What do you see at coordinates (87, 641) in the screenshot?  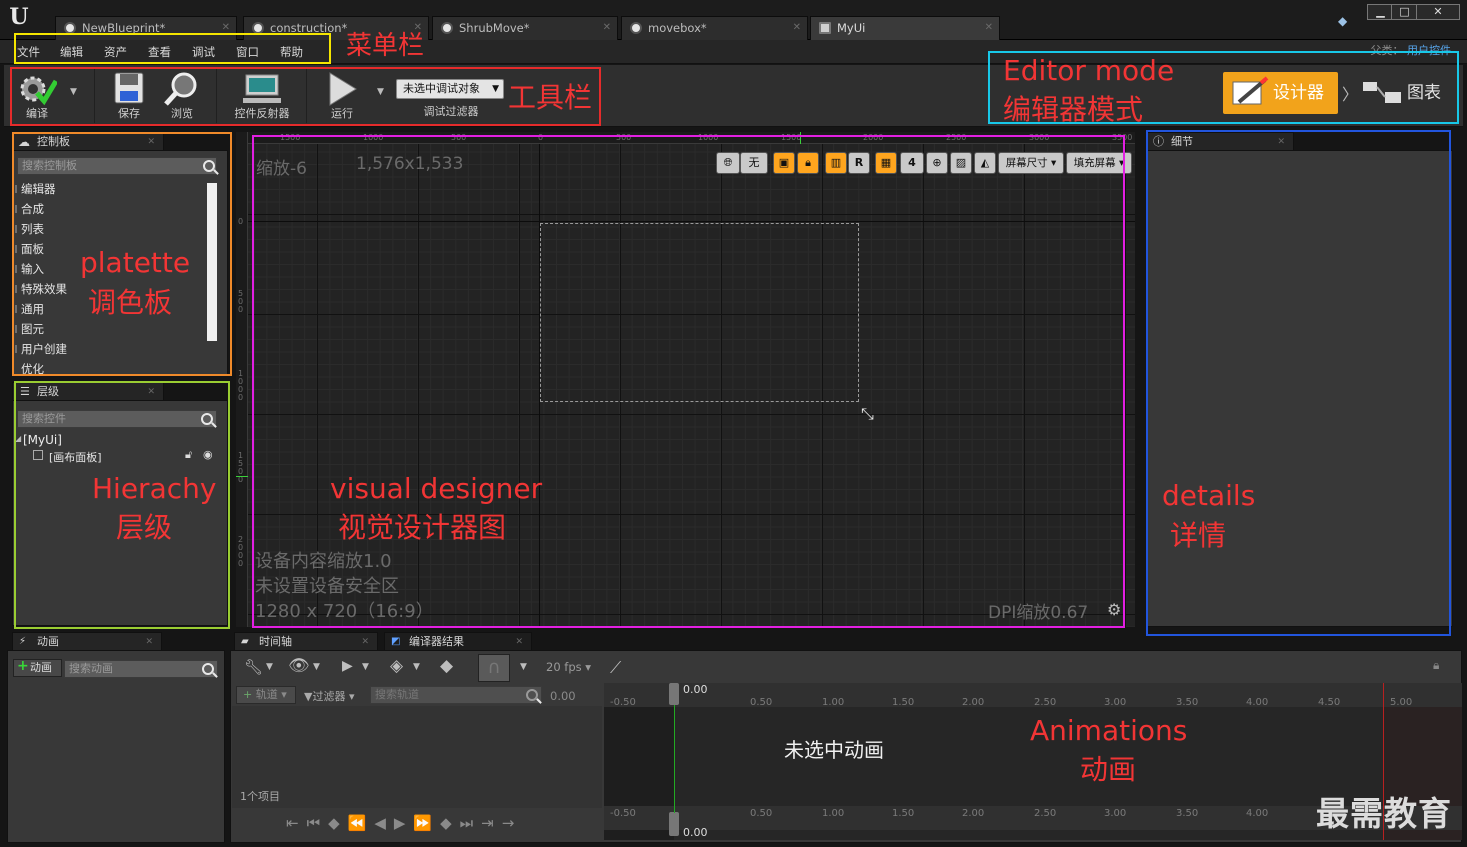 I see `tab-animations: ⚡ 动画 ✕` at bounding box center [87, 641].